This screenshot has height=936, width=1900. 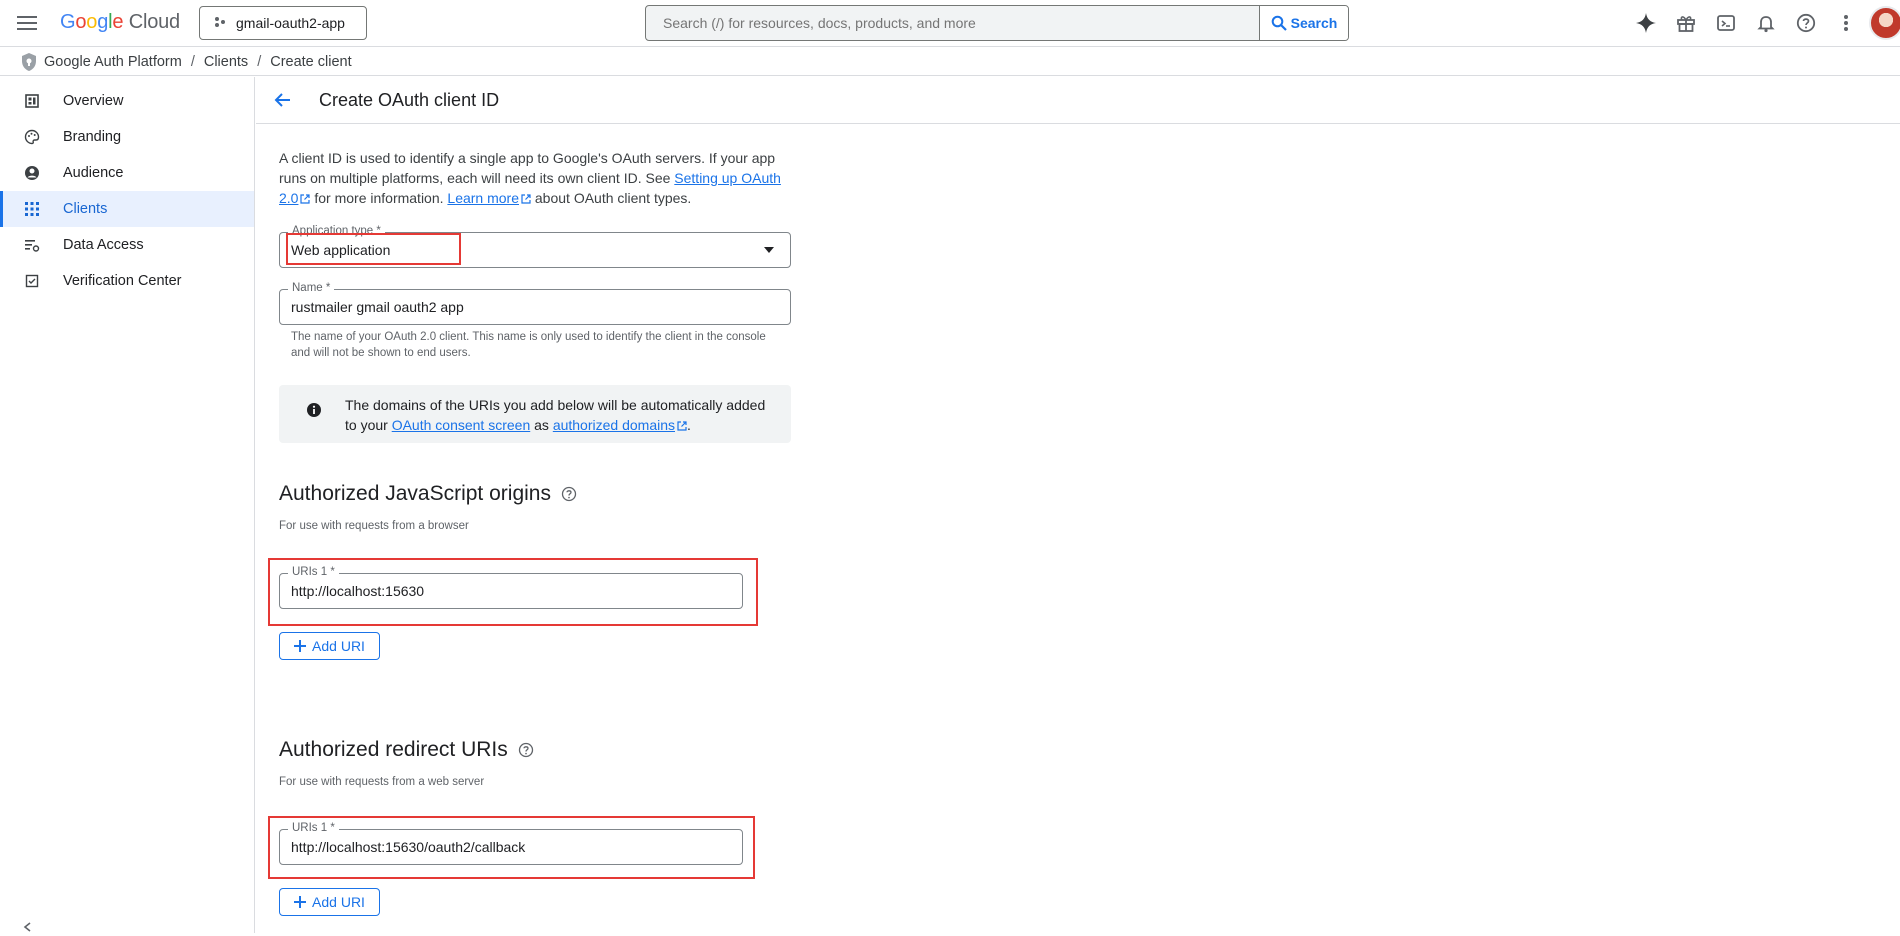 I want to click on search-button: Search, so click(x=1303, y=23).